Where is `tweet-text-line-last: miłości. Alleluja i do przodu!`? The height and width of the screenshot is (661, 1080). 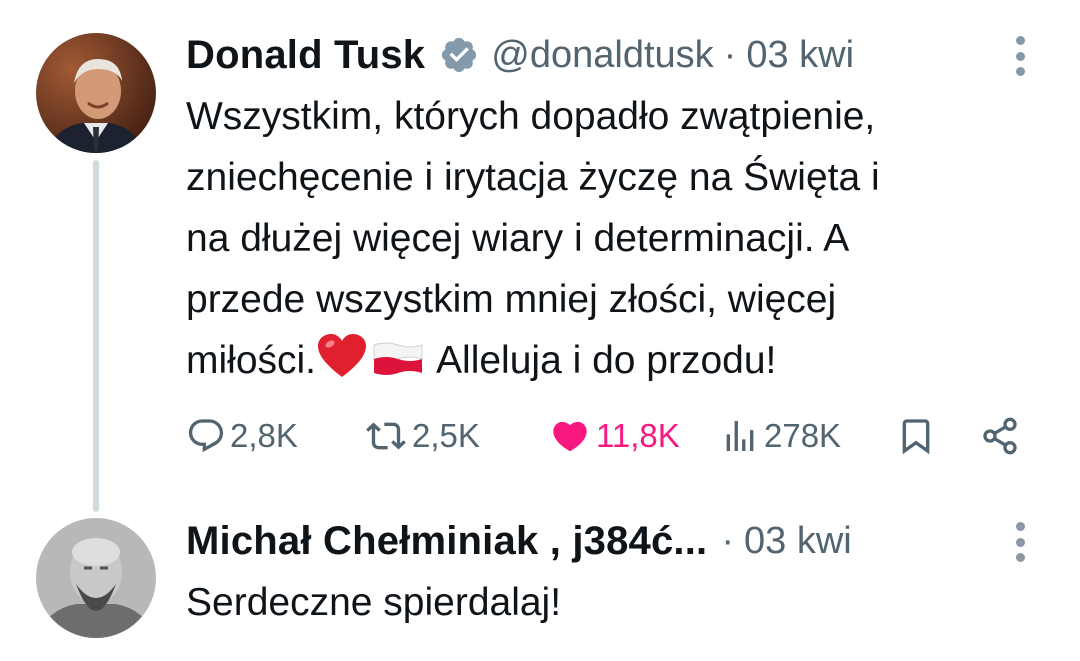
tweet-text-line-last: miłości. Alleluja i do przodu! is located at coordinates (533, 360).